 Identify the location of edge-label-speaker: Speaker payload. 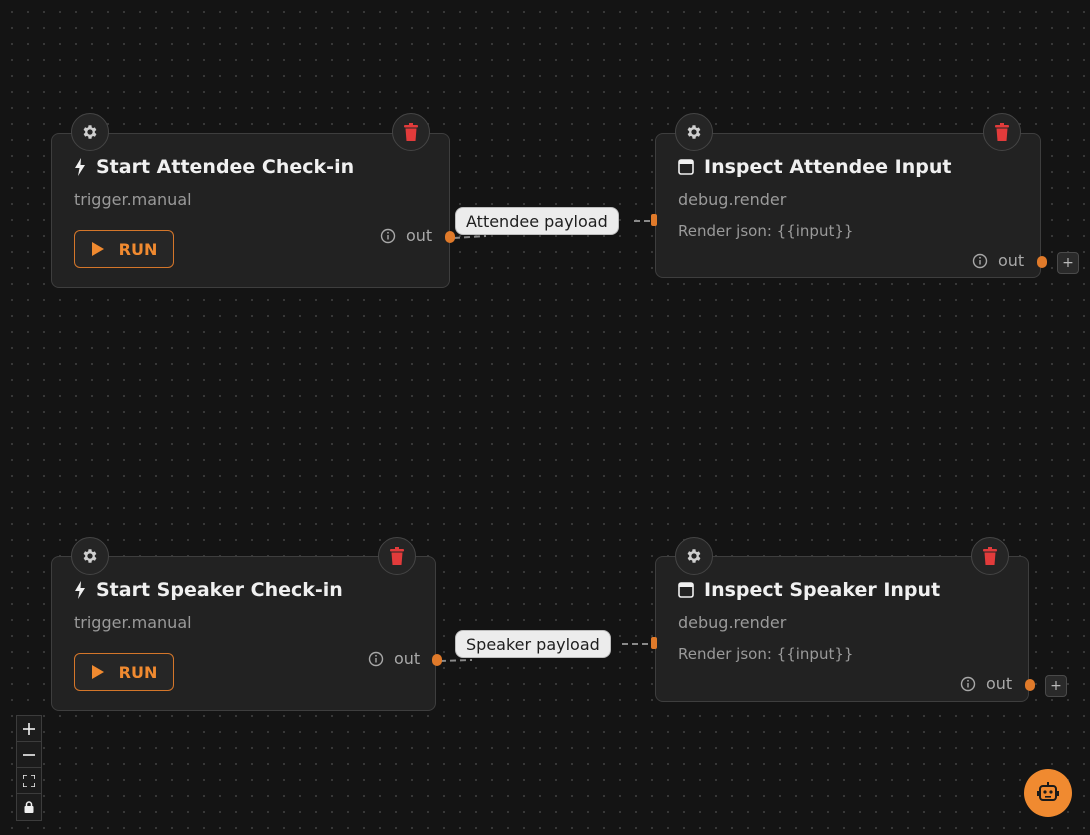
(533, 644).